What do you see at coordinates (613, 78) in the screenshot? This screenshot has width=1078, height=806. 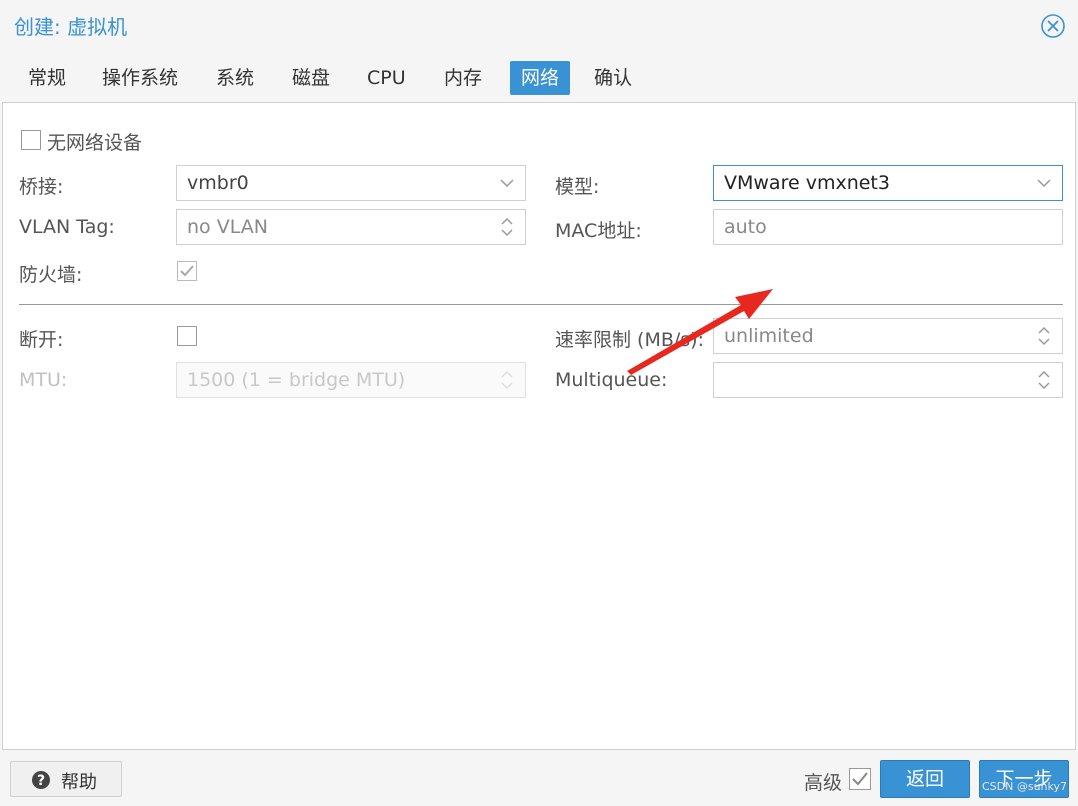 I see `tab-confirm: 确认` at bounding box center [613, 78].